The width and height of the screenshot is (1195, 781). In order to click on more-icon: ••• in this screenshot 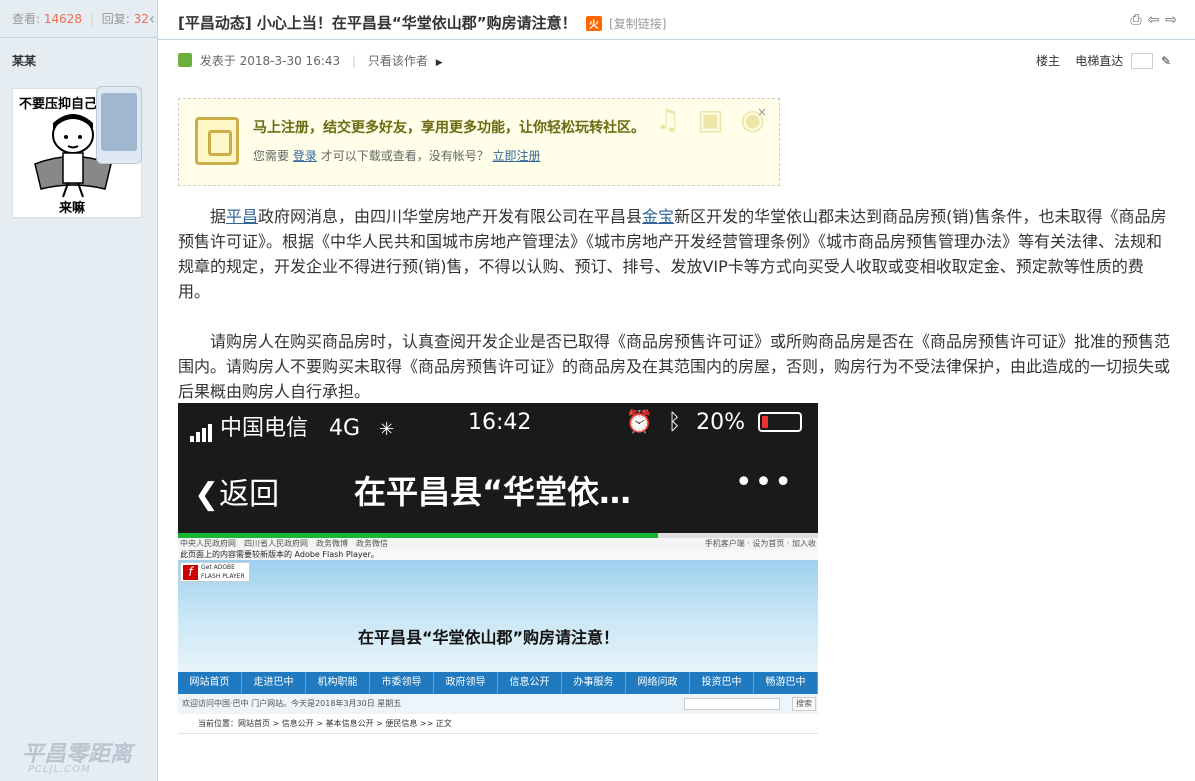, I will do `click(764, 482)`.